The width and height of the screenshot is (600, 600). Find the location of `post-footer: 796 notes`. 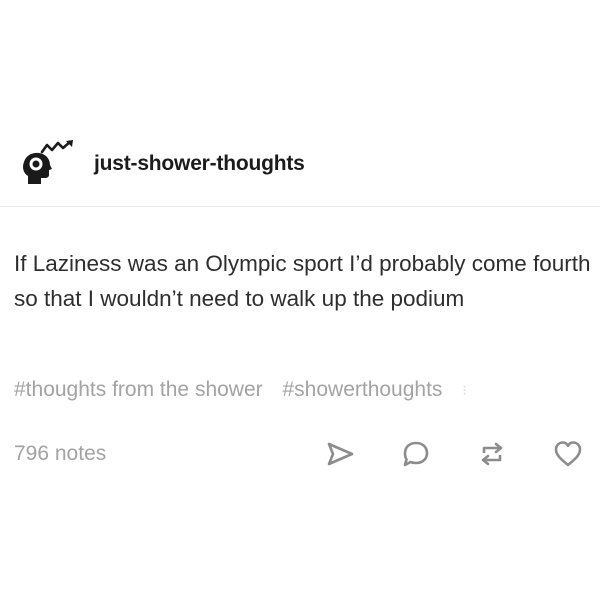

post-footer: 796 notes is located at coordinates (300, 454).